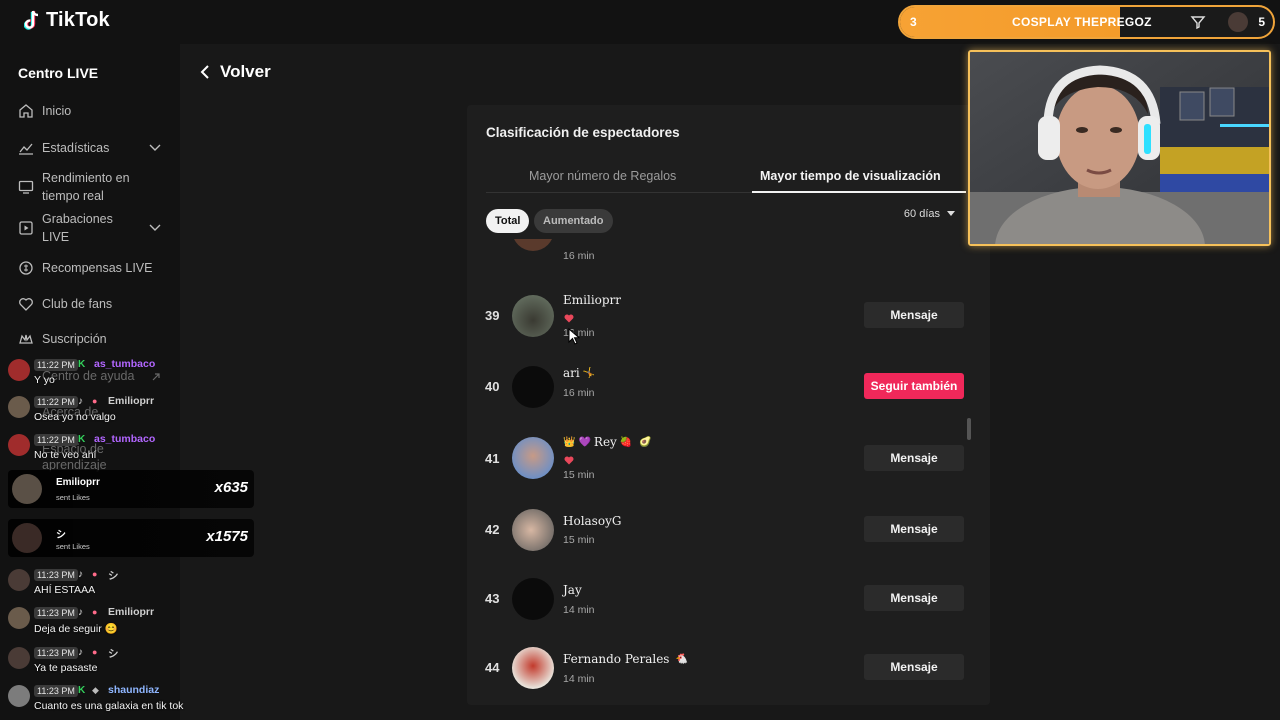  I want to click on rank-number: 41, so click(492, 458).